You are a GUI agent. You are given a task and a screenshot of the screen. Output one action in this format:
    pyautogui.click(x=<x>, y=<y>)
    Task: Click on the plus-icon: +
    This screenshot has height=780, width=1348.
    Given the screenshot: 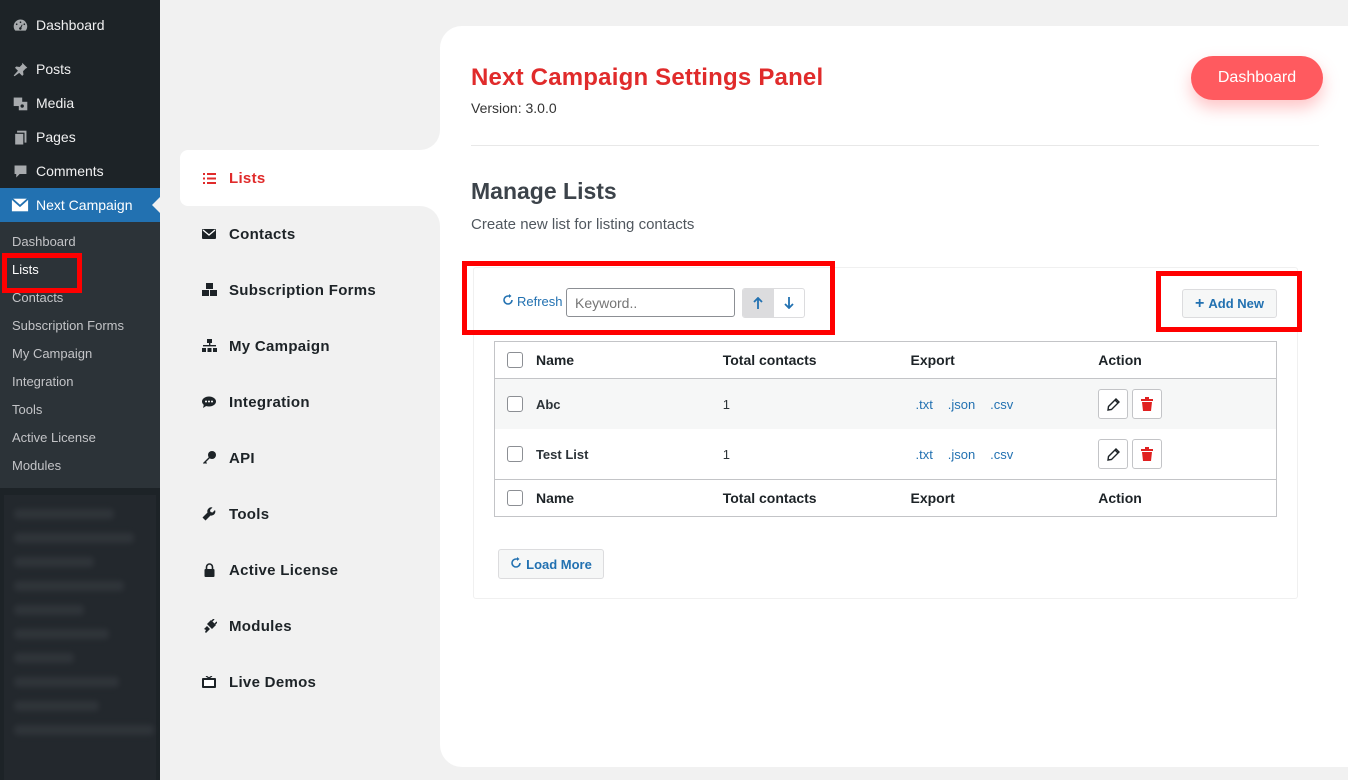 What is the action you would take?
    pyautogui.click(x=1200, y=303)
    